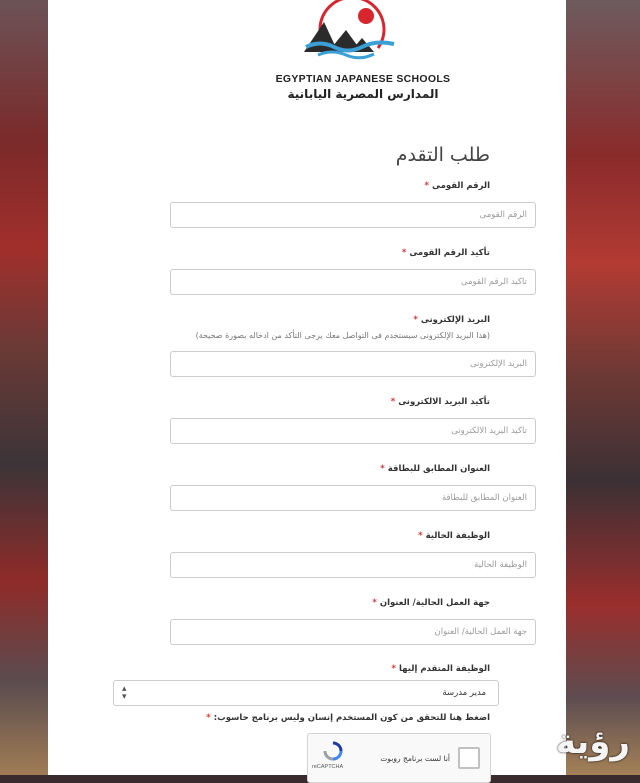 This screenshot has width=640, height=783. I want to click on email-confirm-label-text: تأكيد البريد الالكترونى, so click(444, 402).